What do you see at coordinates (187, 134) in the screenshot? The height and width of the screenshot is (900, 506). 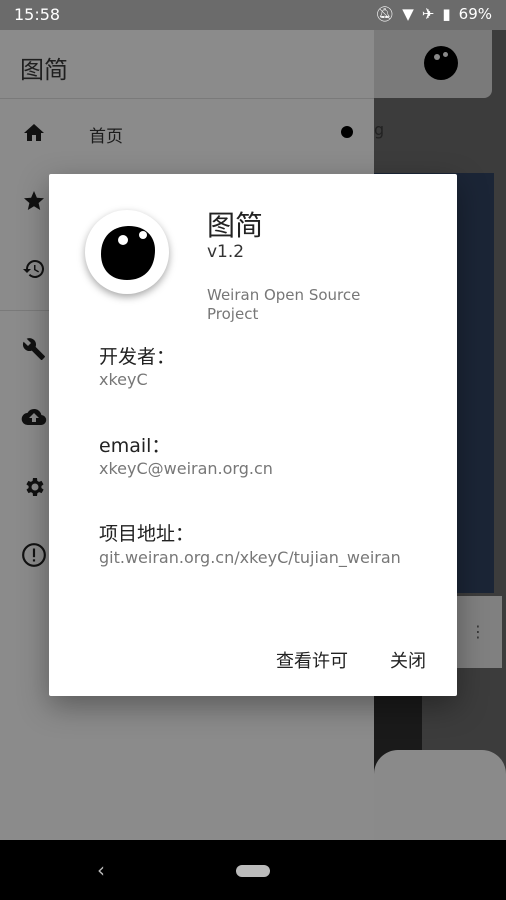 I see `drawer-item-home: 首页` at bounding box center [187, 134].